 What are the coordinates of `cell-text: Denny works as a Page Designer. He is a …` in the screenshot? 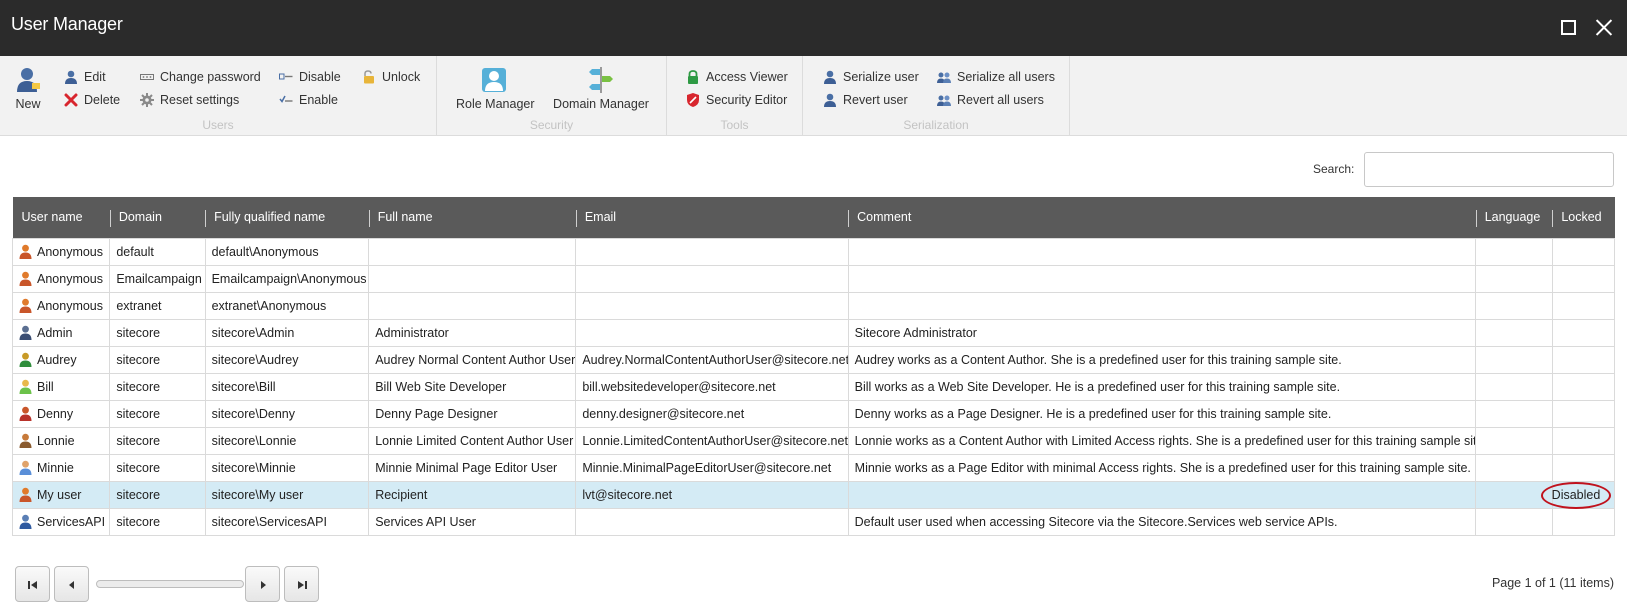 It's located at (1093, 413).